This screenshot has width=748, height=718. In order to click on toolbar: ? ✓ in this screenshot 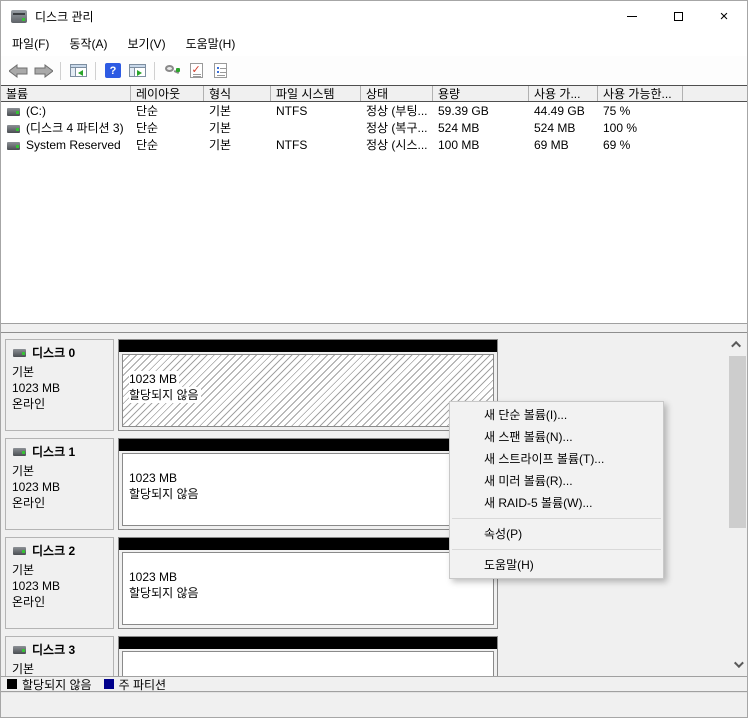, I will do `click(374, 71)`.